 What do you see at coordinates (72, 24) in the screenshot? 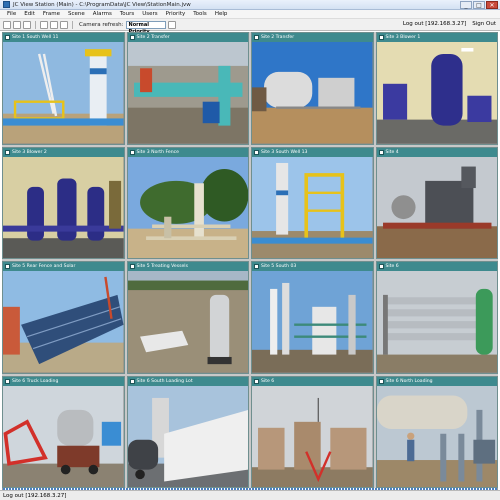
I see `toolbar-divider` at bounding box center [72, 24].